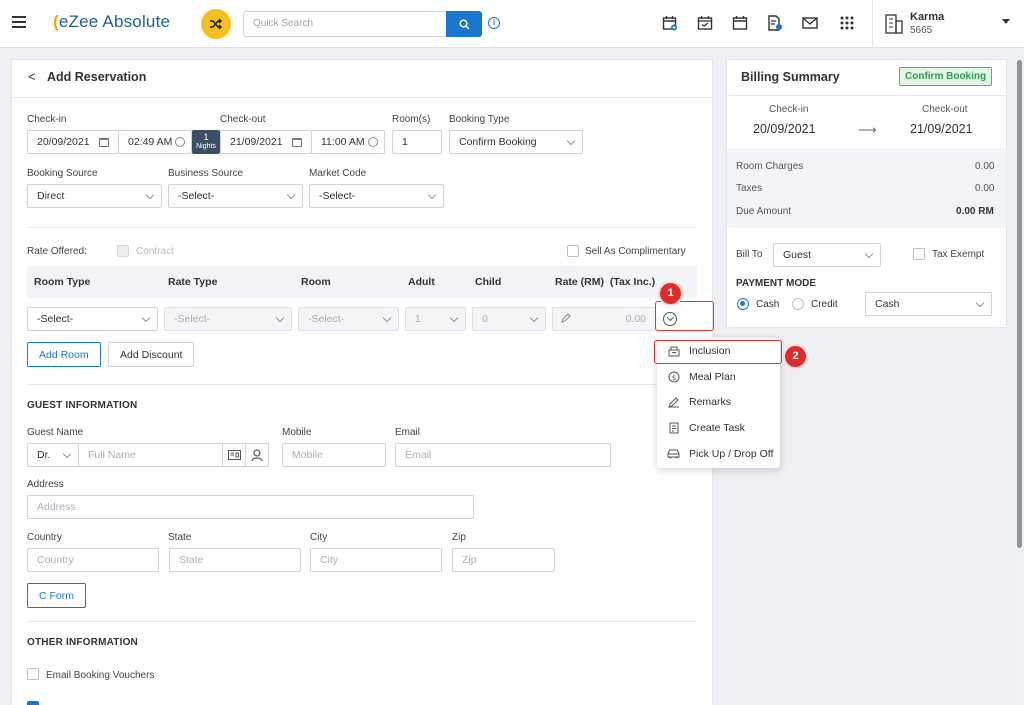 Image resolution: width=1024 pixels, height=705 pixels. Describe the element at coordinates (150, 455) in the screenshot. I see `full-name-input: Full Name` at that location.